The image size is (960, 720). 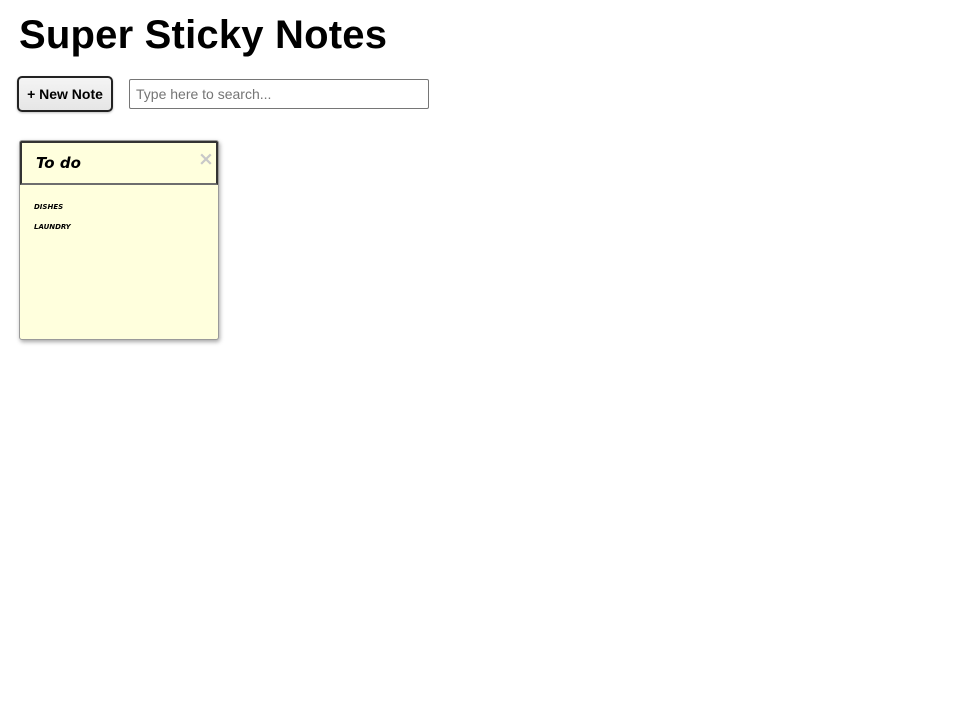 I want to click on note-title-input, so click(x=119, y=163).